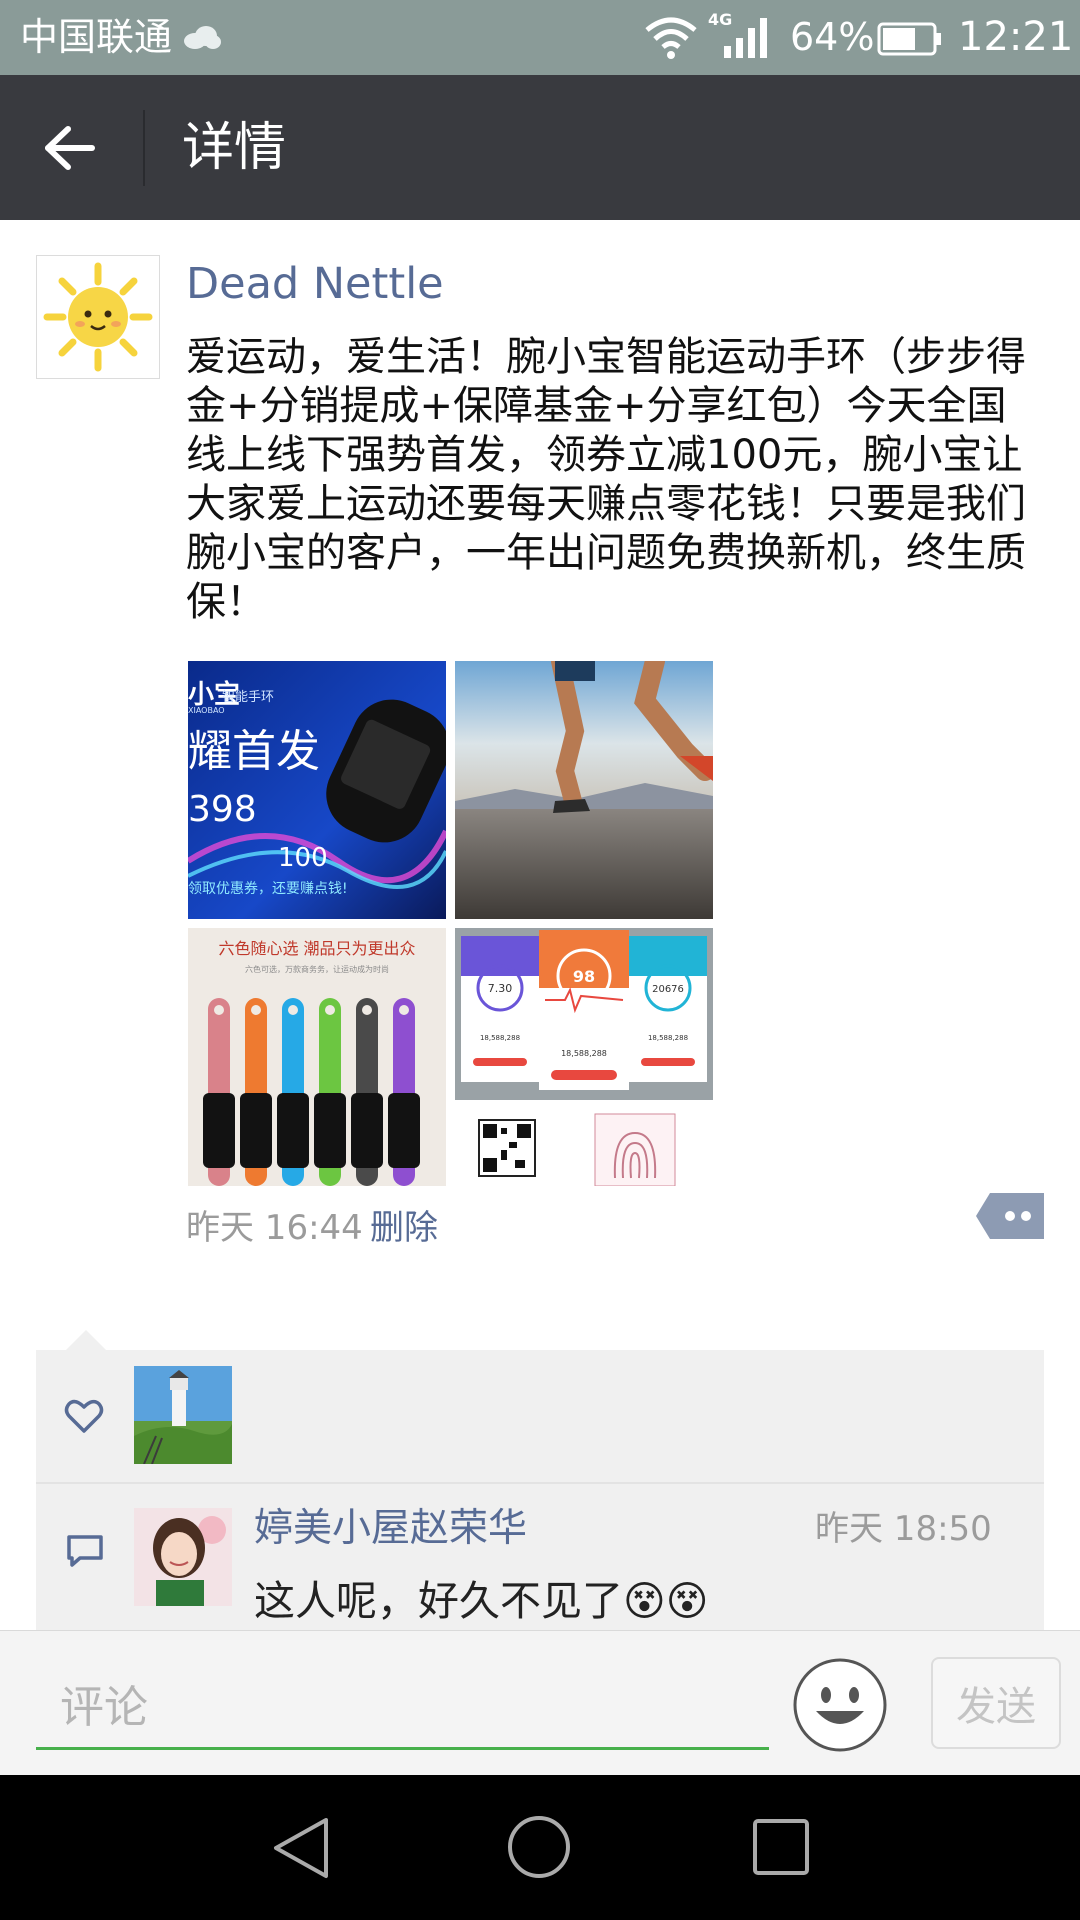 This screenshot has height=1920, width=1080. I want to click on battery-percent: 64%, so click(832, 37).